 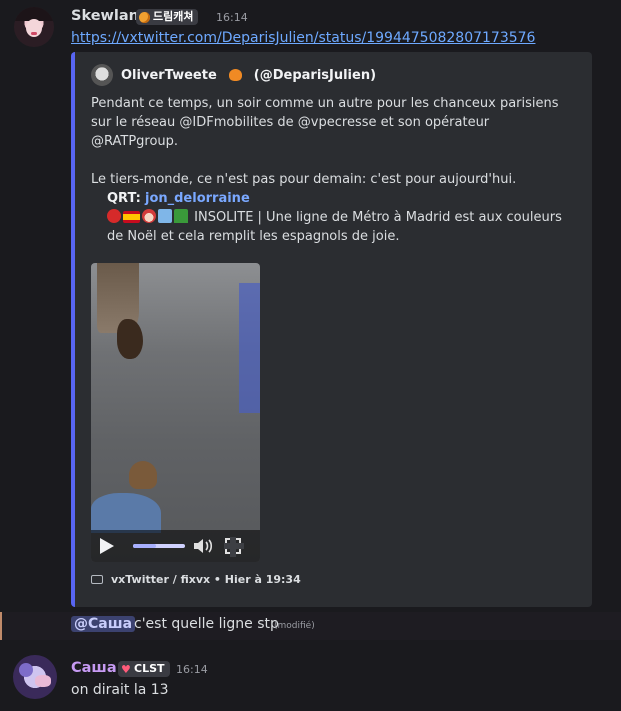 I want to click on timestamp: 16:14, so click(x=232, y=17).